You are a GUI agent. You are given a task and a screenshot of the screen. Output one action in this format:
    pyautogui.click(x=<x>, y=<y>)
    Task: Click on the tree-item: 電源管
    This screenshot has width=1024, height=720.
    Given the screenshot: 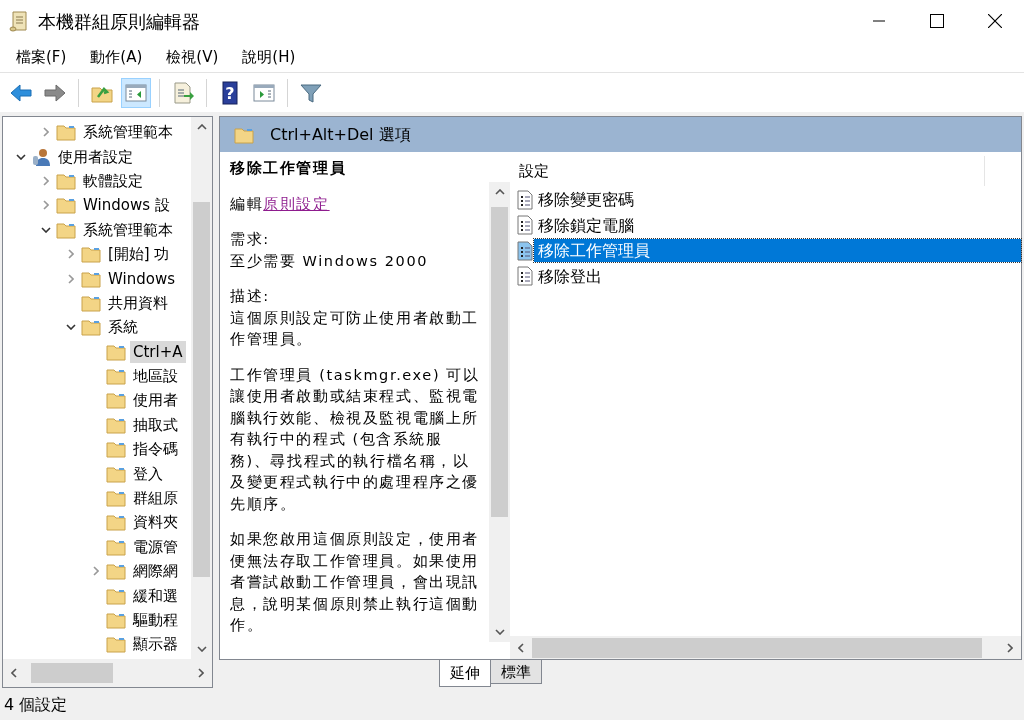 What is the action you would take?
    pyautogui.click(x=155, y=546)
    